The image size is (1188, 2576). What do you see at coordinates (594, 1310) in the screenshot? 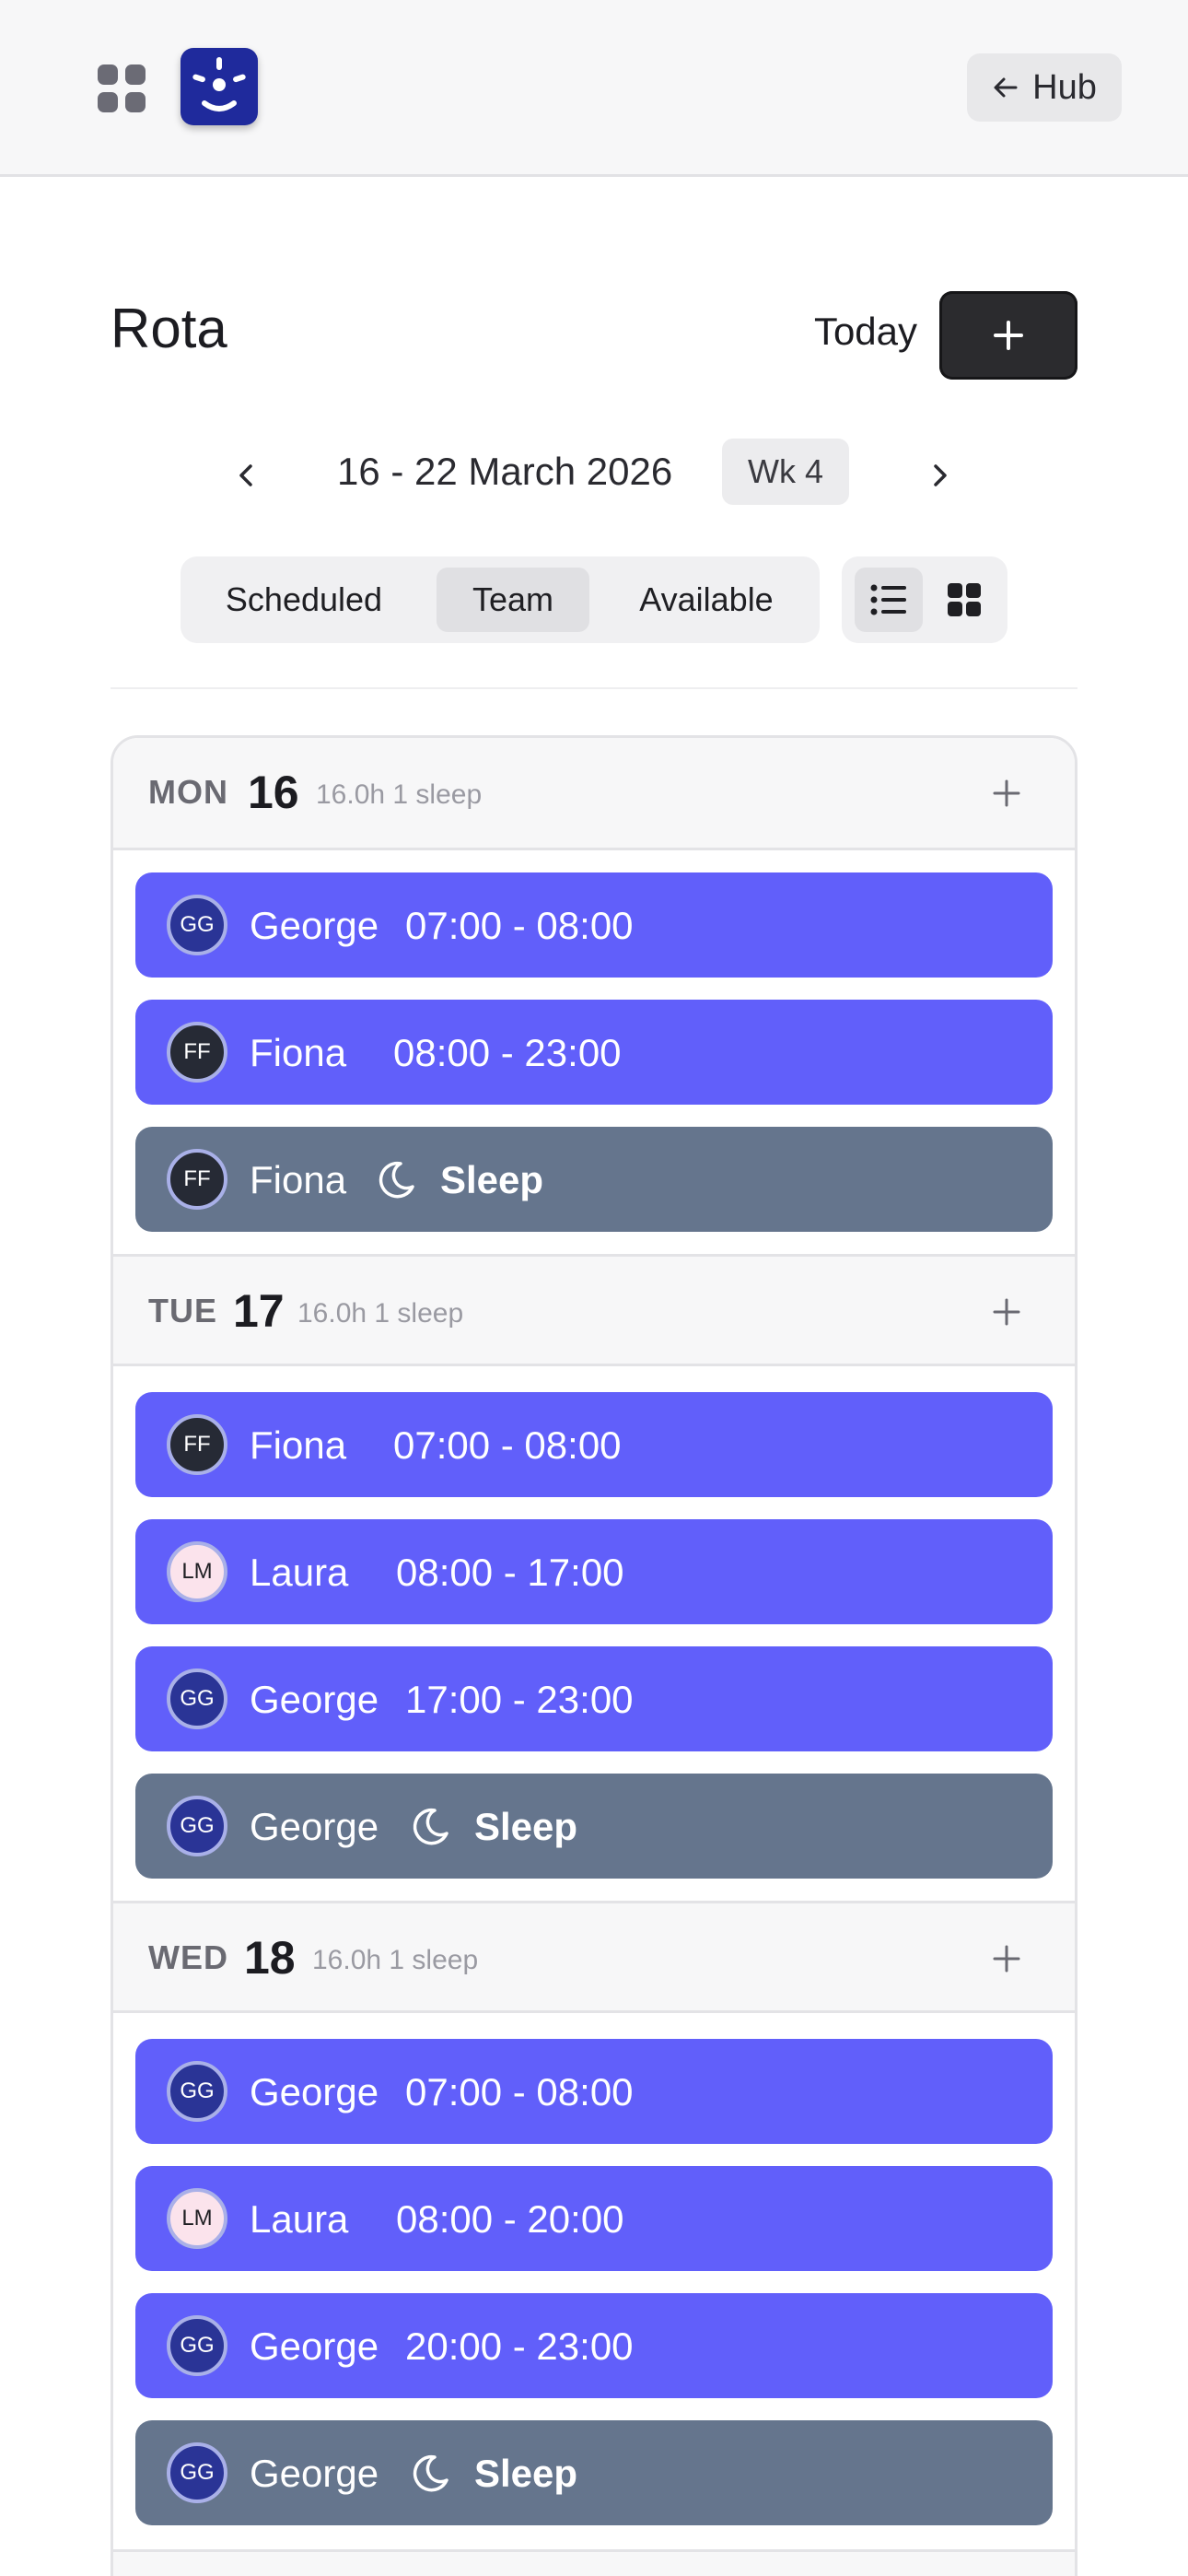
I see `day-header-tue: TUE 17 16.0h 1 sleep` at bounding box center [594, 1310].